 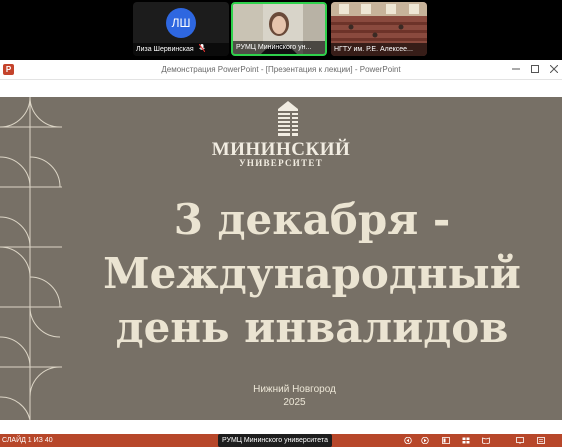 I want to click on minimize-icon, so click(x=516, y=69).